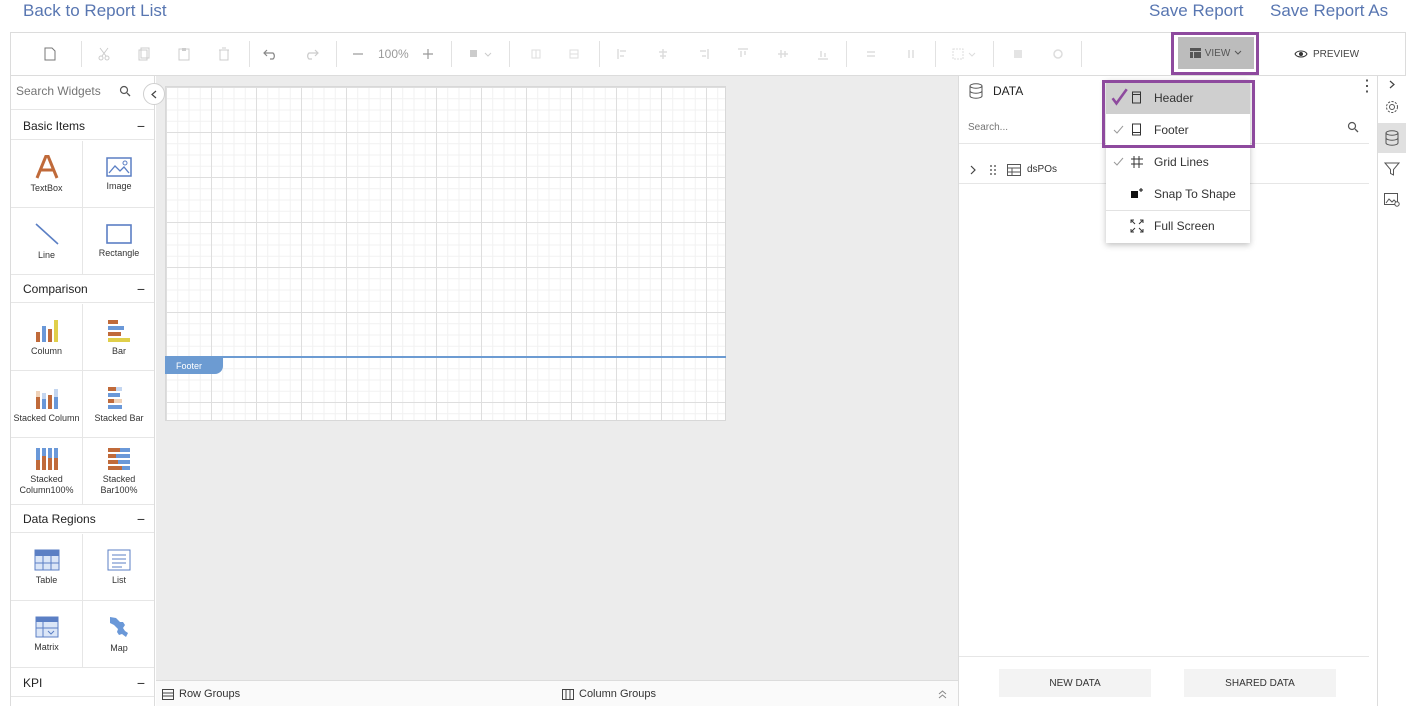  What do you see at coordinates (118, 404) in the screenshot?
I see `widget-stacked-bar: Stacked Bar` at bounding box center [118, 404].